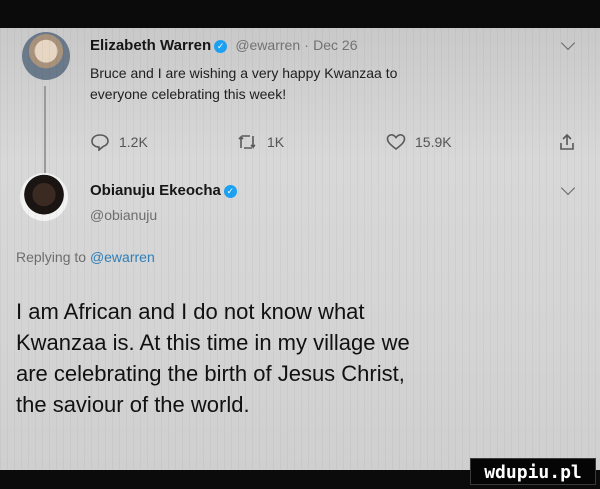 The image size is (600, 489). Describe the element at coordinates (188, 94) in the screenshot. I see `tweet1-text-line2: everyone celebrating this week!` at that location.